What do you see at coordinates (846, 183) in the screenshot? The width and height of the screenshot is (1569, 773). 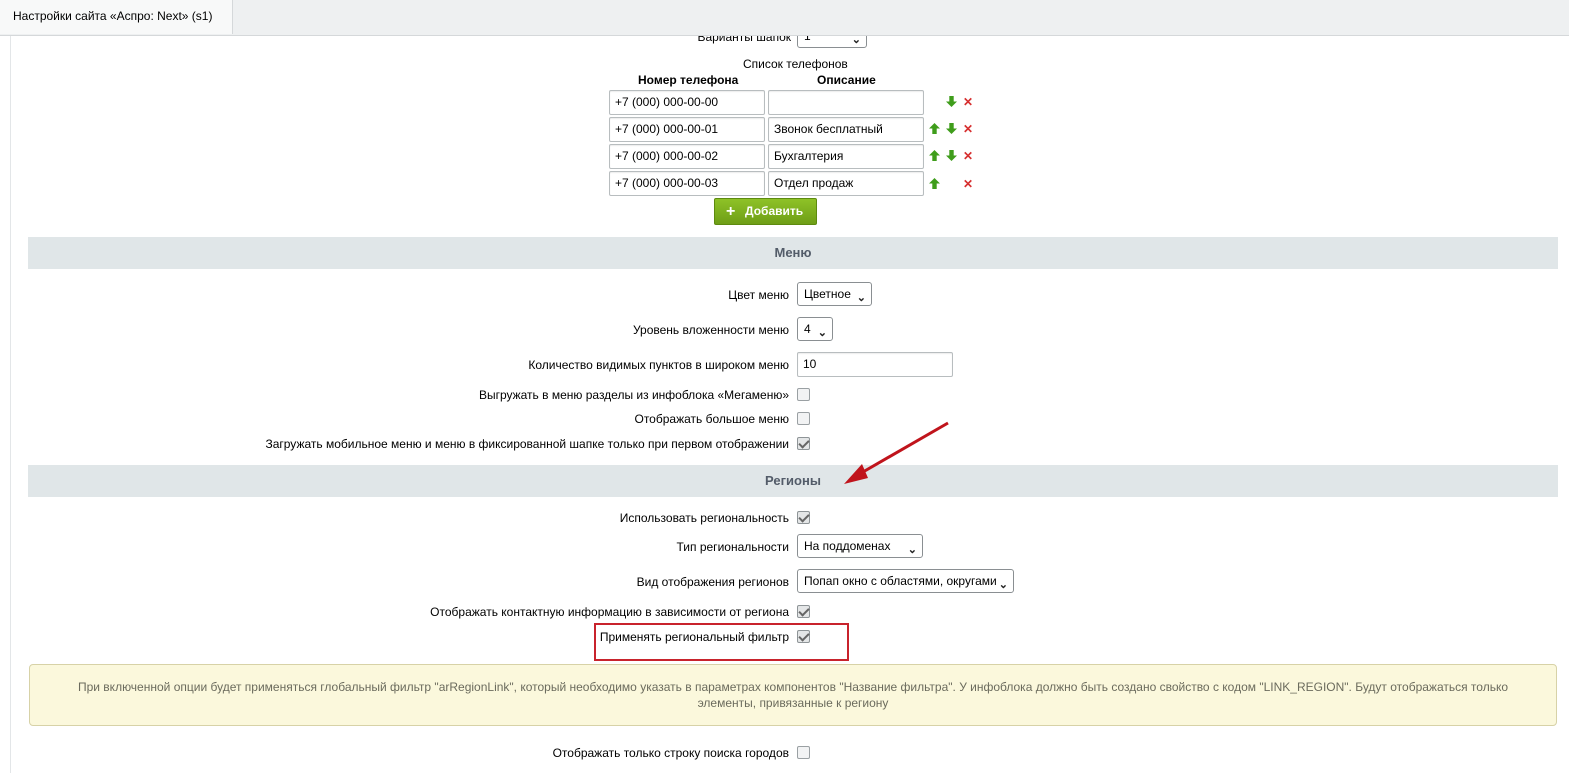 I see `phone-desc-input: Отдел продаж` at bounding box center [846, 183].